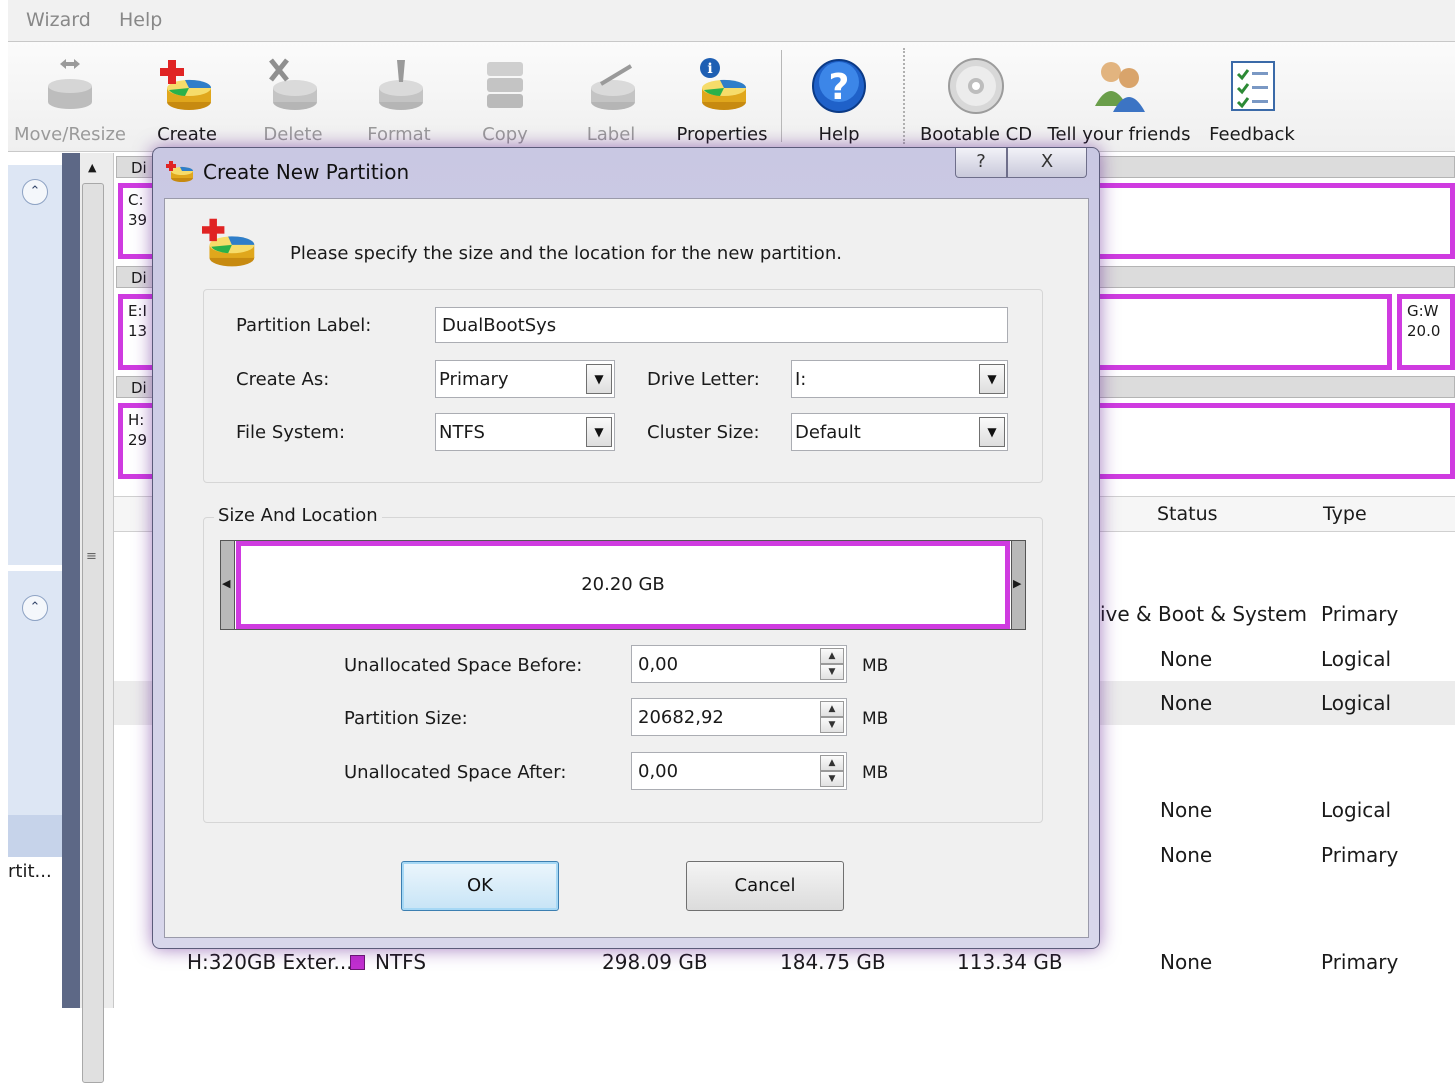 This screenshot has height=1083, width=1455. I want to click on handle-arrow-icon: ▶, so click(1017, 583).